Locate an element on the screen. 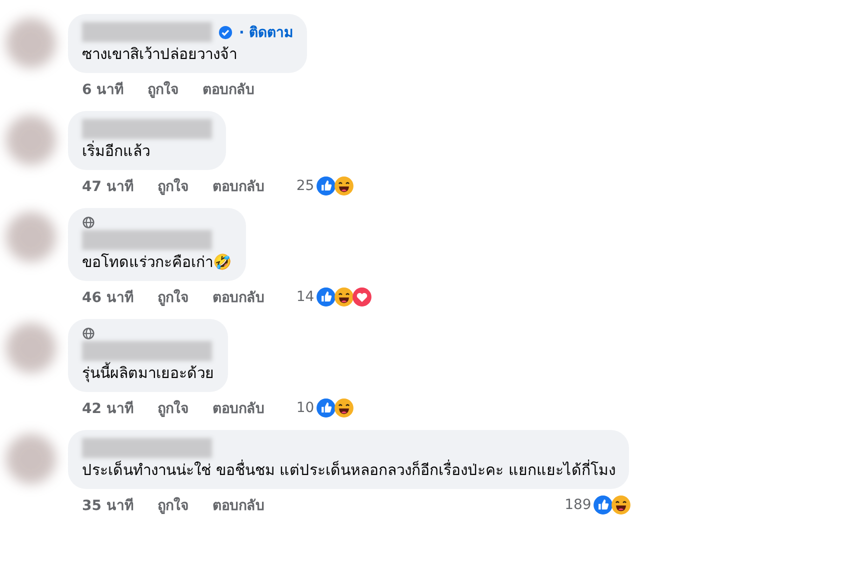  comment-time: 46 นาที is located at coordinates (108, 297).